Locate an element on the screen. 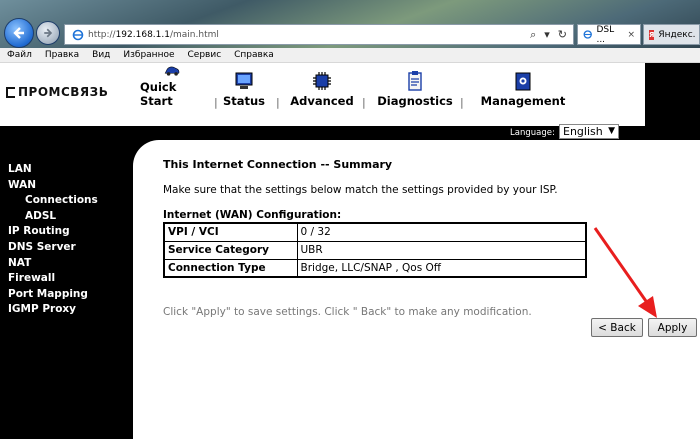  browser-back-button is located at coordinates (19, 33).